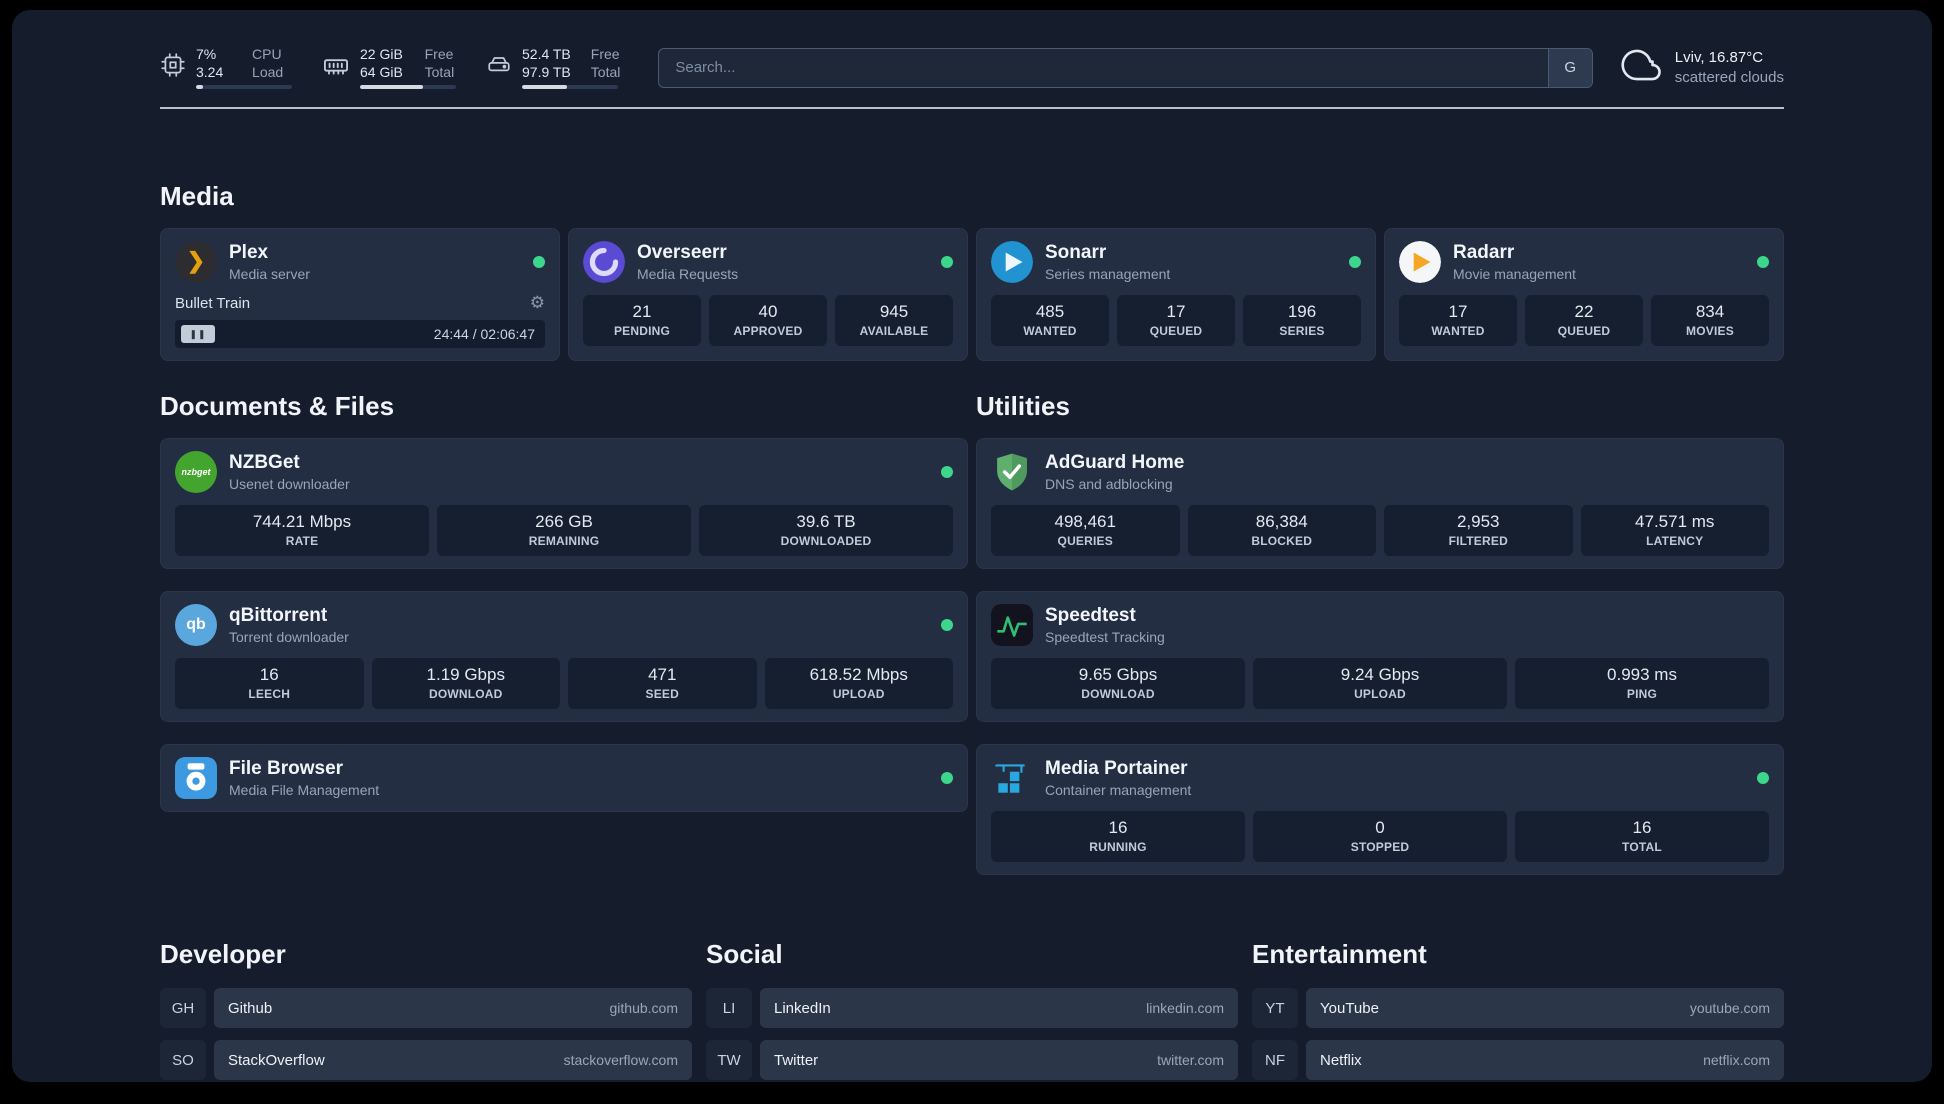 Image resolution: width=1944 pixels, height=1104 pixels. What do you see at coordinates (439, 54) in the screenshot?
I see `memory-free-label: Free` at bounding box center [439, 54].